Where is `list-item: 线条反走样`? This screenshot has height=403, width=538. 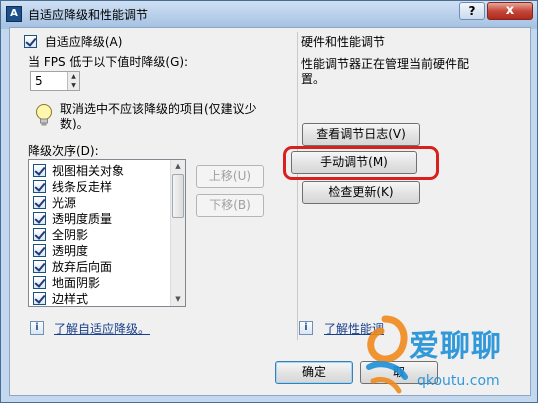
list-item: 线条反走样 is located at coordinates (72, 186).